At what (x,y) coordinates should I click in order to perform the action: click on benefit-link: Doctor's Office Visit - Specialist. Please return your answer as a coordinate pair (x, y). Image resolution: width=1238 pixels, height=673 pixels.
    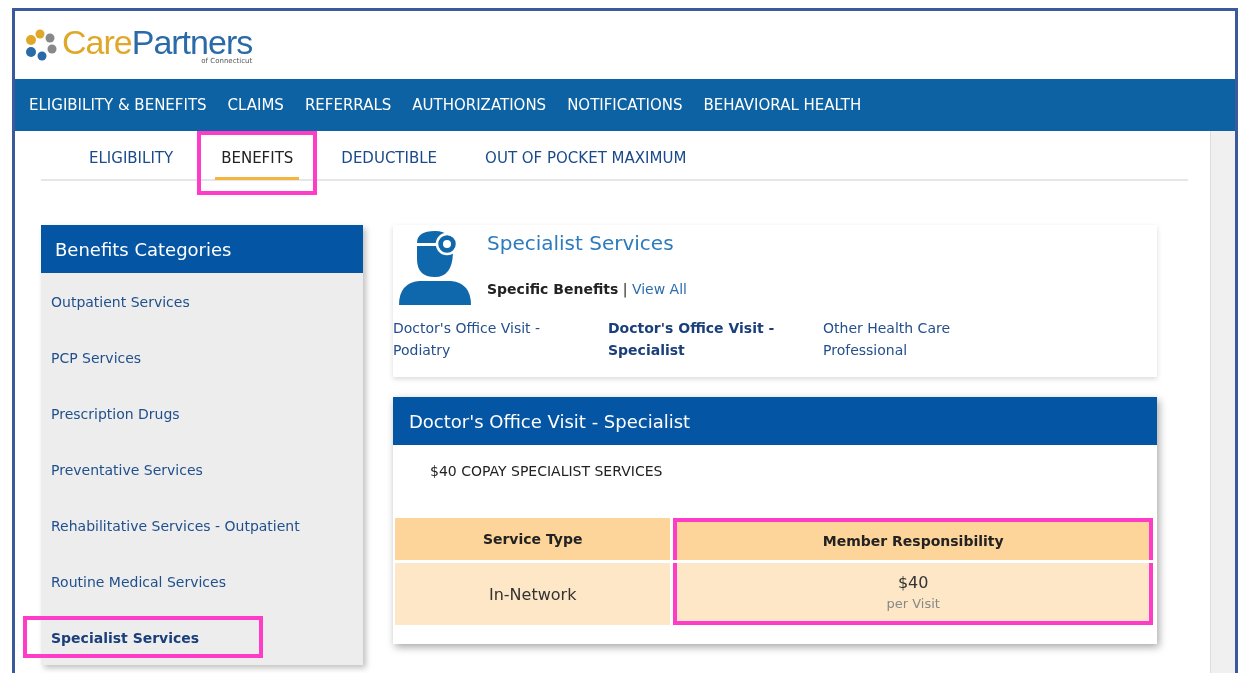
    Looking at the image, I should click on (695, 339).